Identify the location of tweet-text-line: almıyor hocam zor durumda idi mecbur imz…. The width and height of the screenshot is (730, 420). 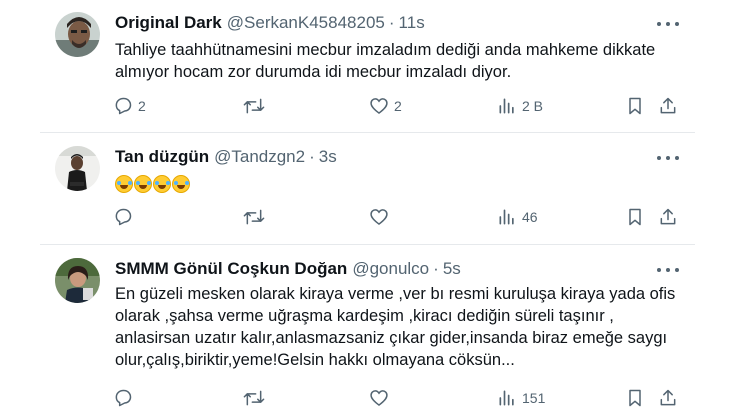
(313, 72).